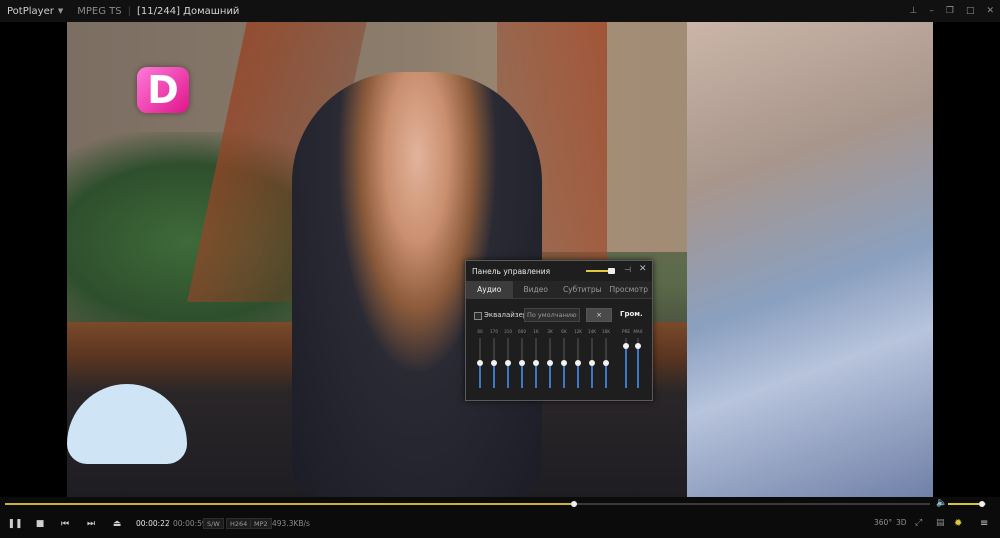 The height and width of the screenshot is (538, 1000). Describe the element at coordinates (40, 524) in the screenshot. I see `stop-icon: ■` at that location.